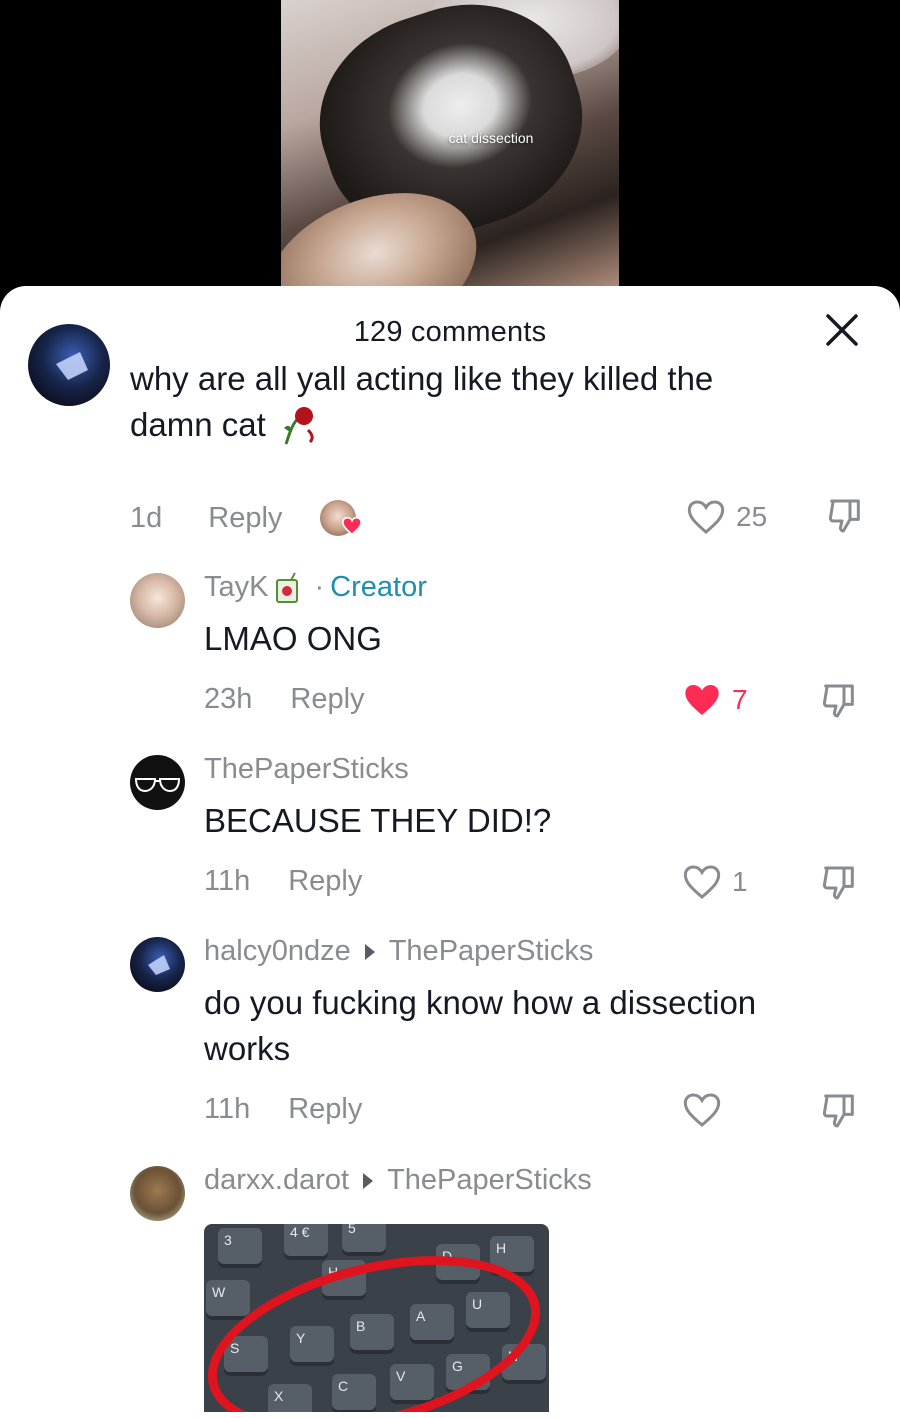 The width and height of the screenshot is (900, 1418). What do you see at coordinates (491, 138) in the screenshot?
I see `video-caption: cat dissection` at bounding box center [491, 138].